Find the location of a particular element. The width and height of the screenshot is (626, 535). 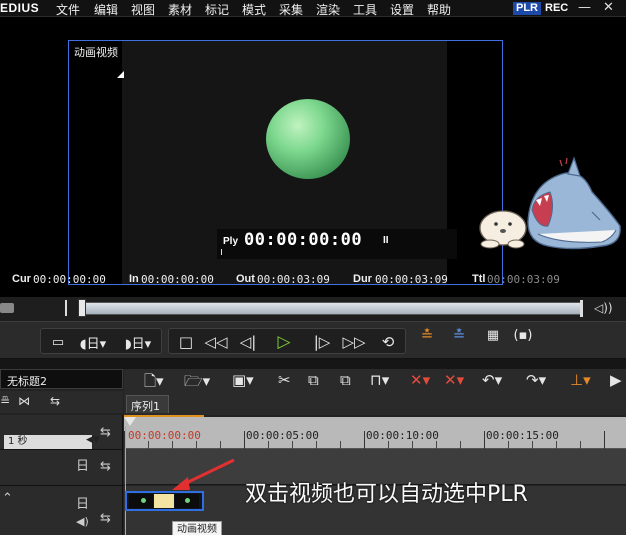

menu-settings: 设置 is located at coordinates (402, 9).